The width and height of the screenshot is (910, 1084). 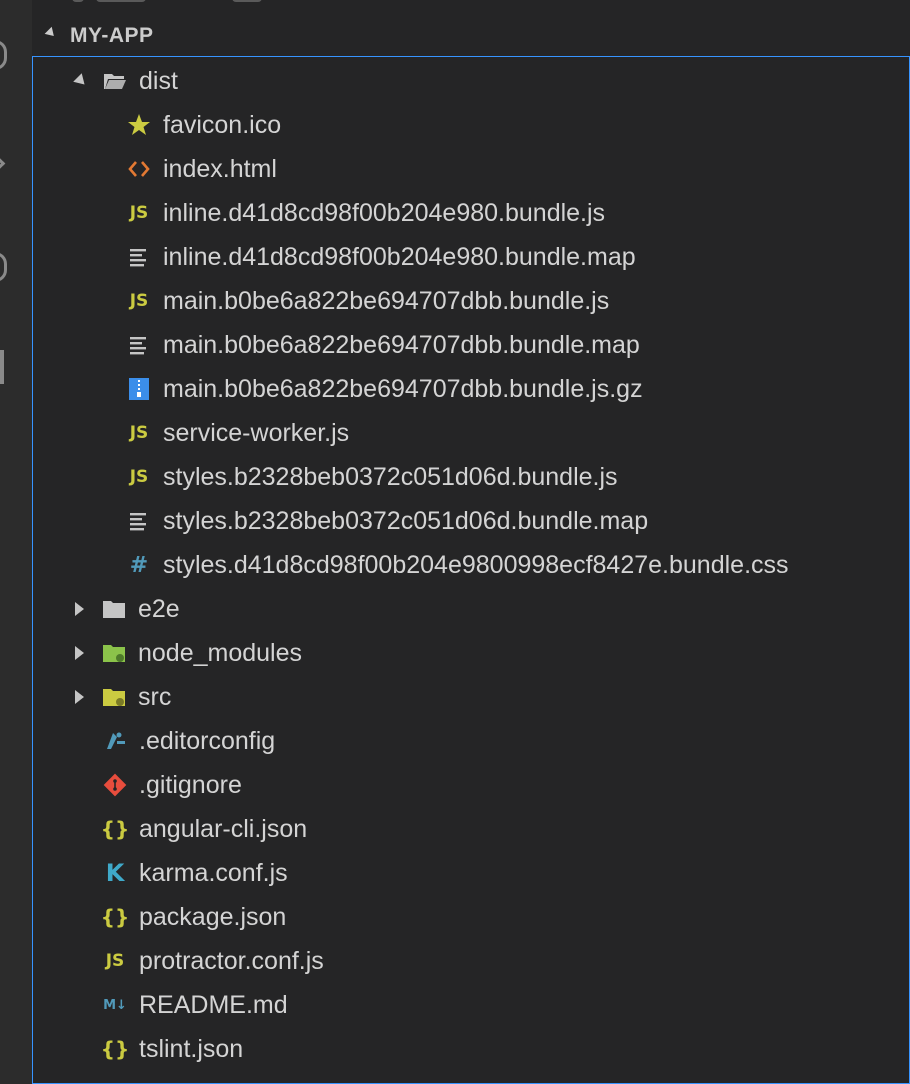 I want to click on star-icon, so click(x=139, y=125).